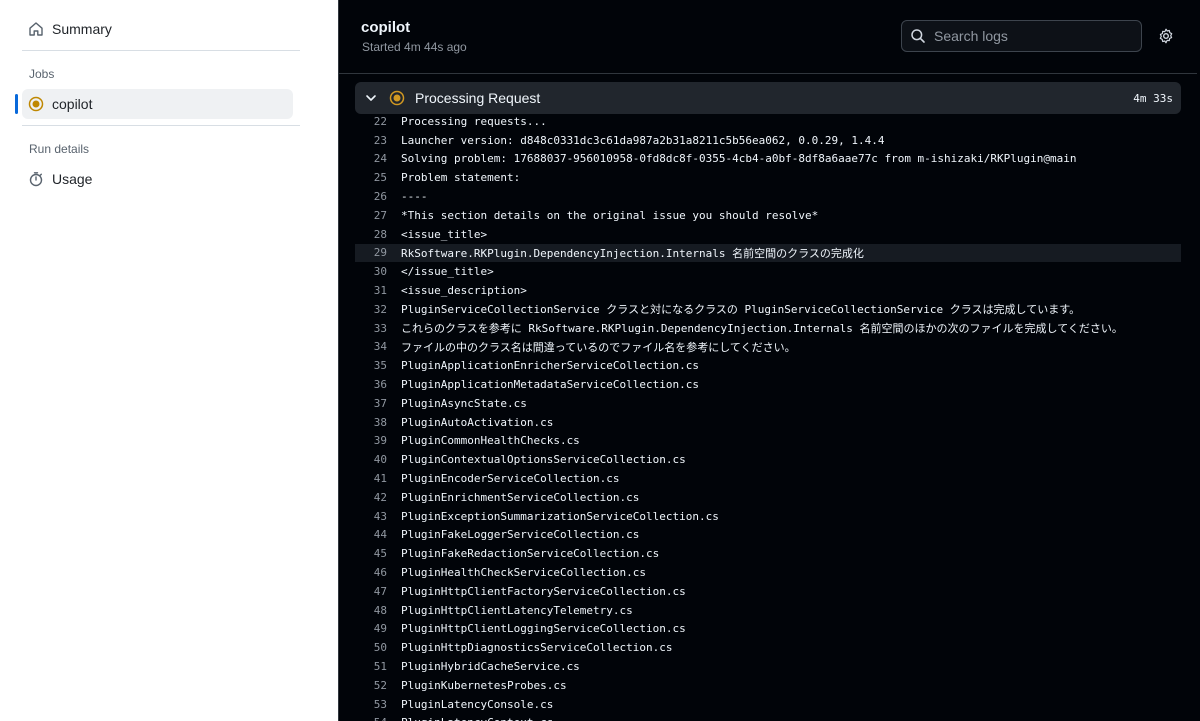 The image size is (1200, 721). I want to click on run-details-section-label: Run details, so click(59, 149).